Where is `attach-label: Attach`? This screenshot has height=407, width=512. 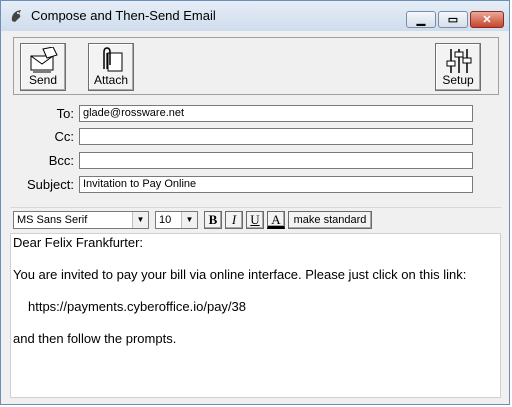
attach-label: Attach is located at coordinates (111, 80).